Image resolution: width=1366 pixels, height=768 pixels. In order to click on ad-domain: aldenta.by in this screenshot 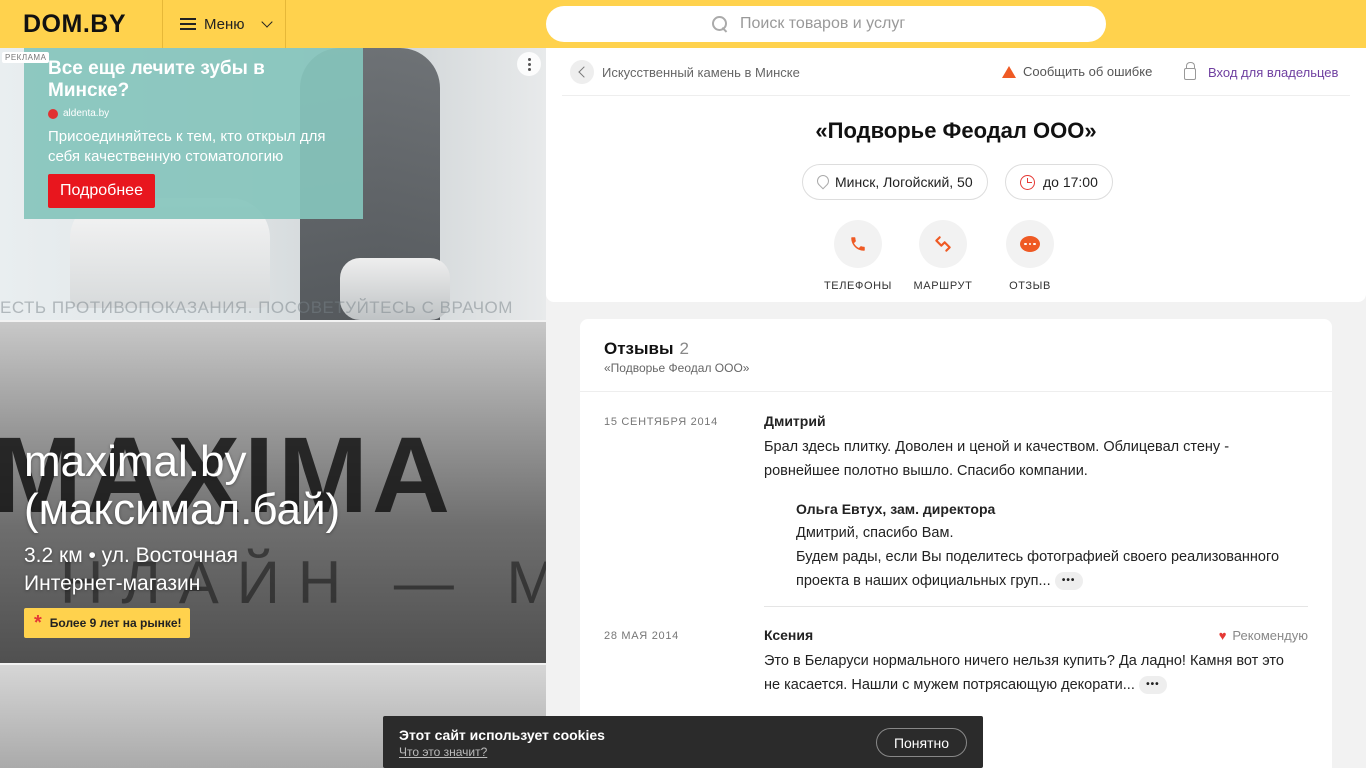, I will do `click(193, 113)`.